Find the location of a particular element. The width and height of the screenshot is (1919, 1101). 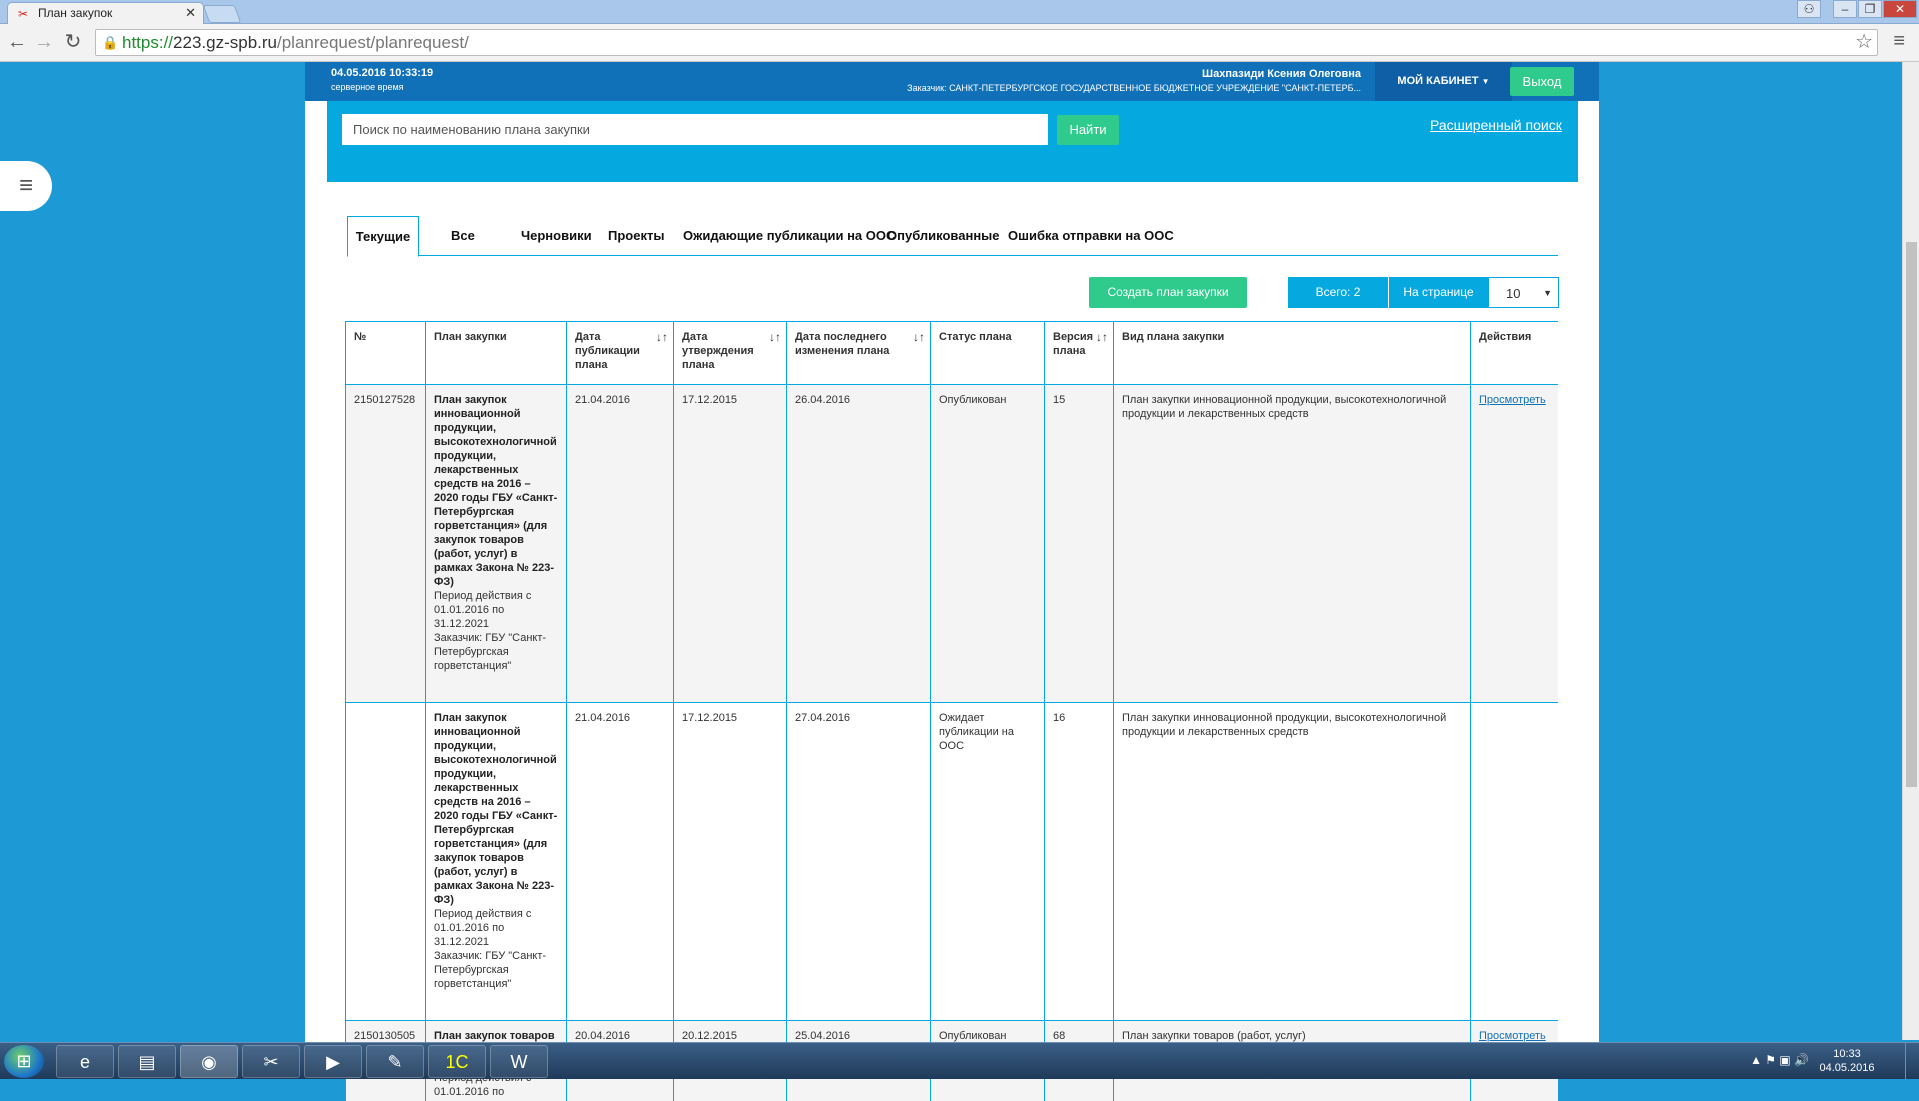

hamburger-icon: ≡ is located at coordinates (26, 185).